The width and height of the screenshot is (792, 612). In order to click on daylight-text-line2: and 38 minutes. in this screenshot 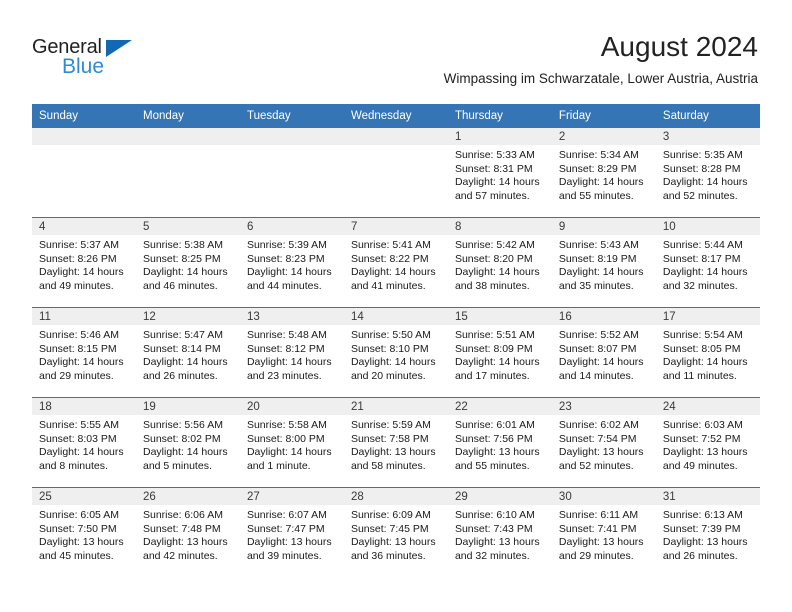, I will do `click(492, 285)`.